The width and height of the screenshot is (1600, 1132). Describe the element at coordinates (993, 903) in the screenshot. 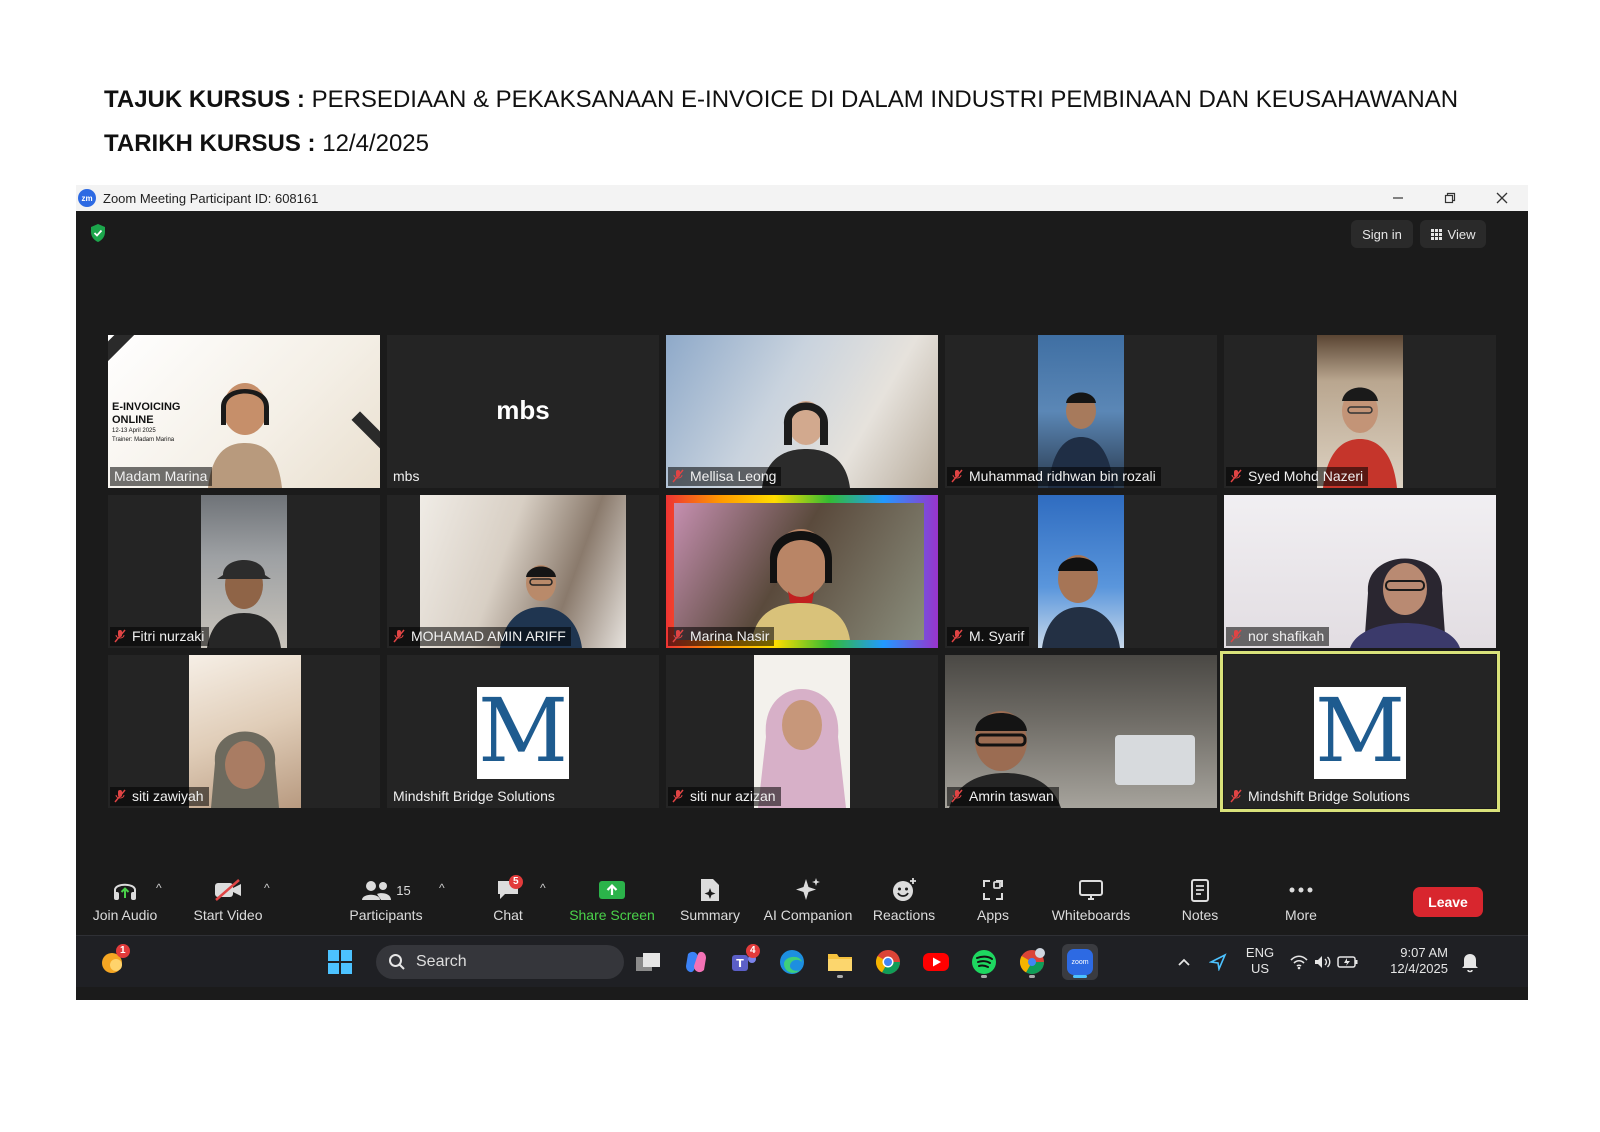

I see `apps-button: Apps` at that location.